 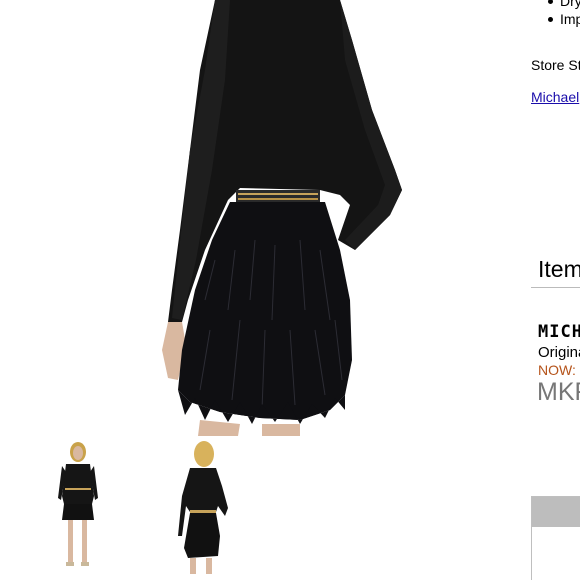 I want to click on store-style-label: Store St, so click(x=555, y=65).